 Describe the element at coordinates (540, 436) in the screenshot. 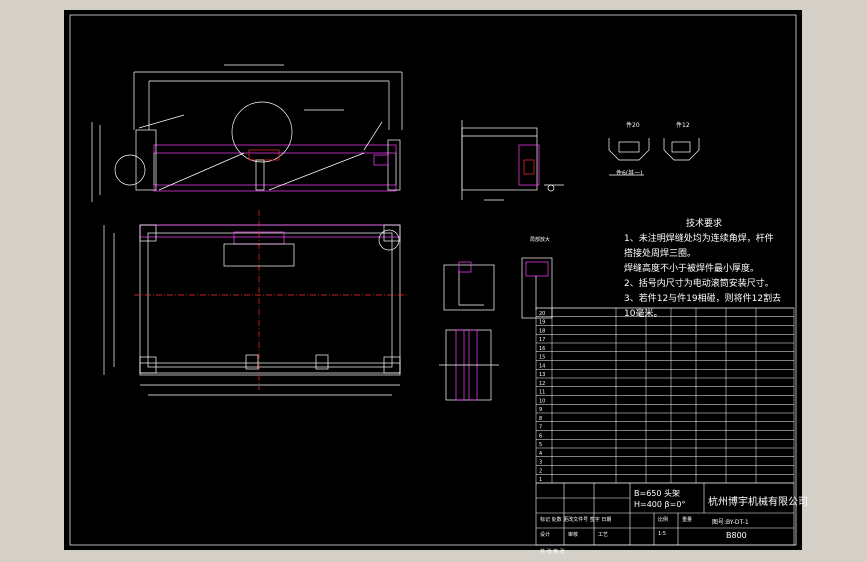

I see `bom-row-number: 6` at that location.